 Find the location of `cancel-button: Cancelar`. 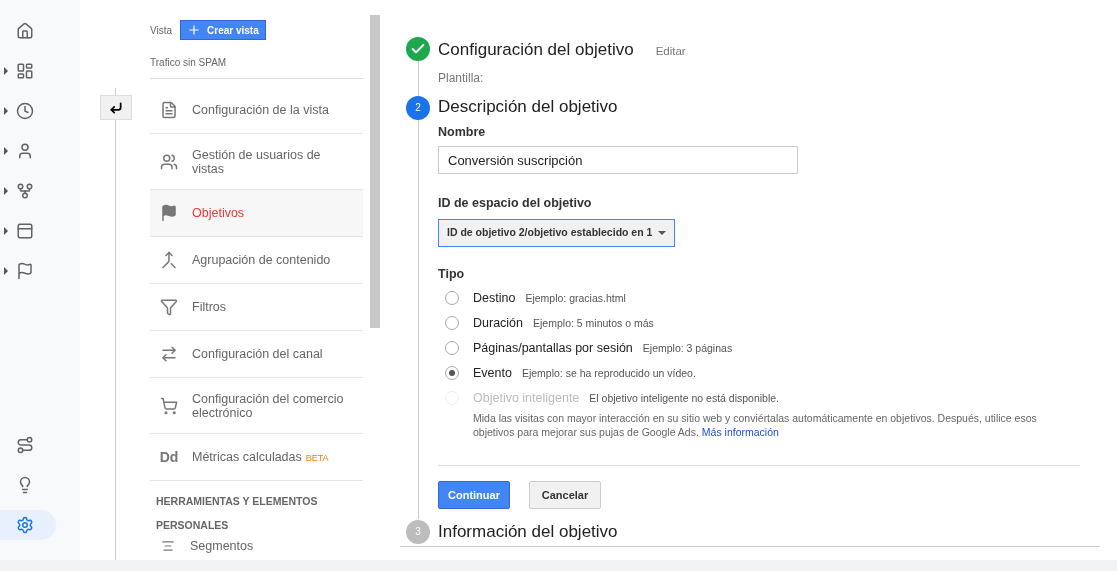

cancel-button: Cancelar is located at coordinates (565, 494).